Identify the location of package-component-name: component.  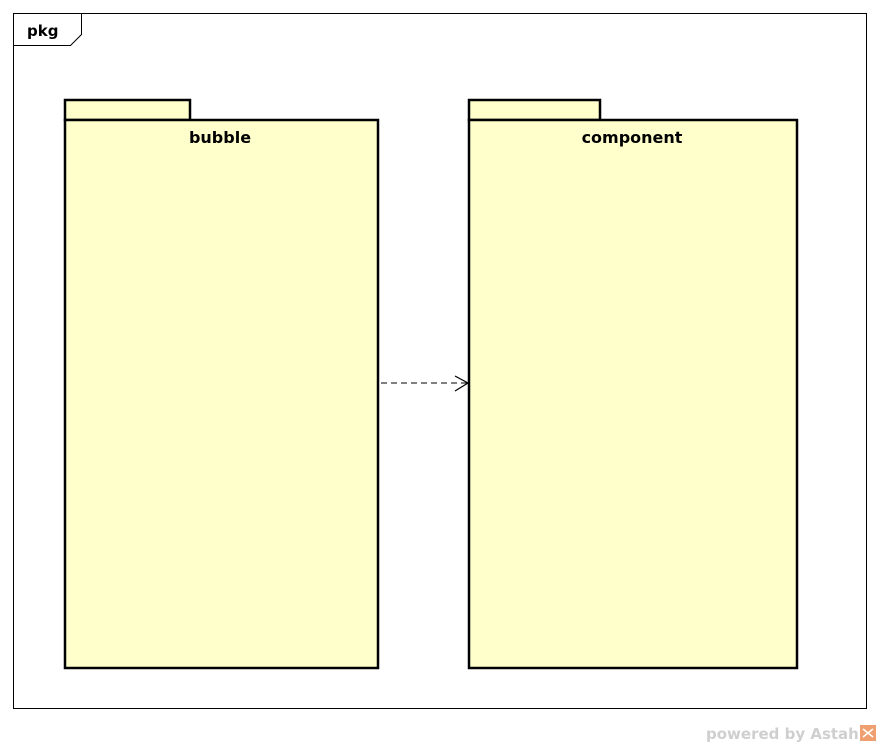
(632, 137).